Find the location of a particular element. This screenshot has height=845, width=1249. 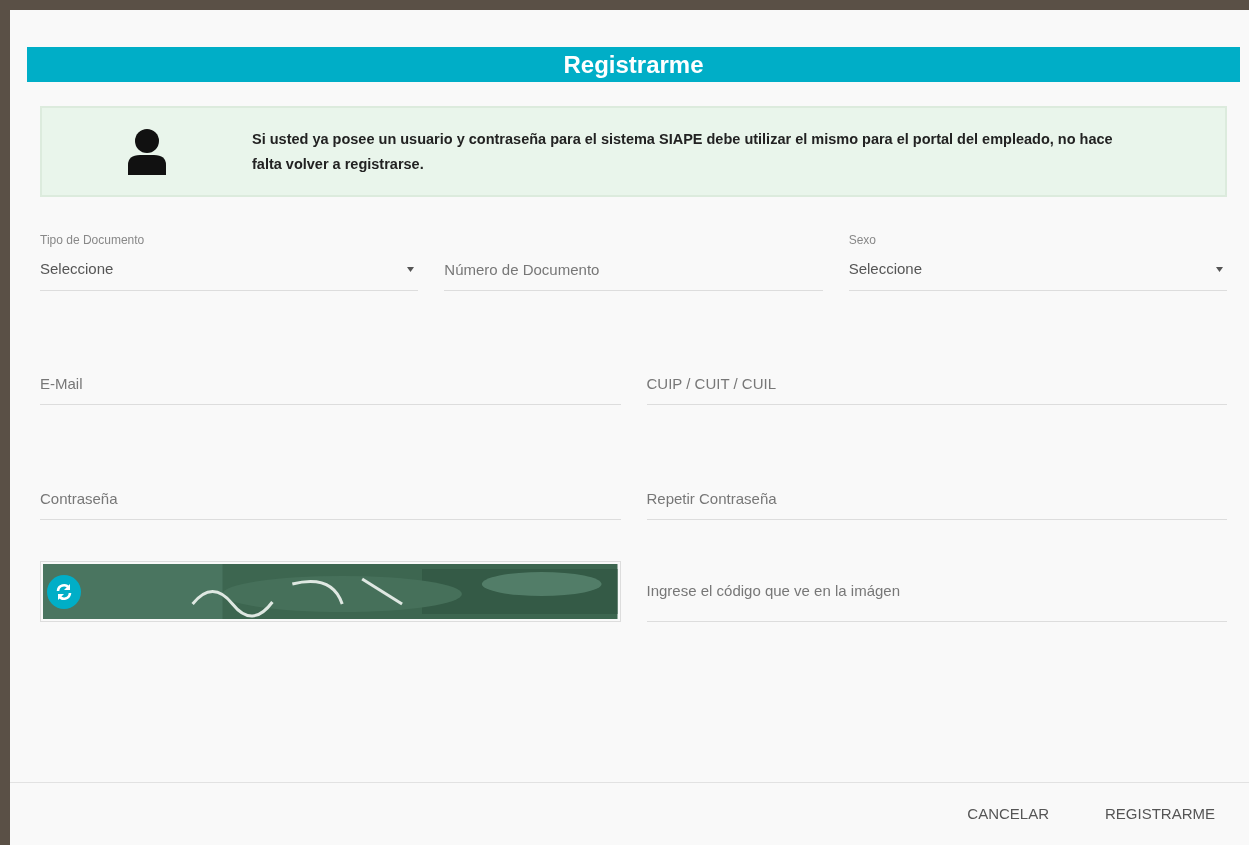

field-label: Sexo is located at coordinates (862, 240).